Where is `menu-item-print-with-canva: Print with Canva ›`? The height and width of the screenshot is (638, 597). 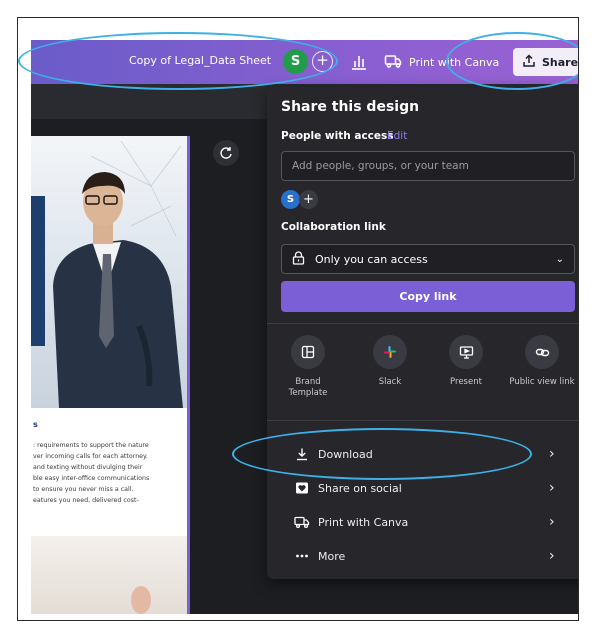
menu-item-print-with-canva: Print with Canva › is located at coordinates (422, 522).